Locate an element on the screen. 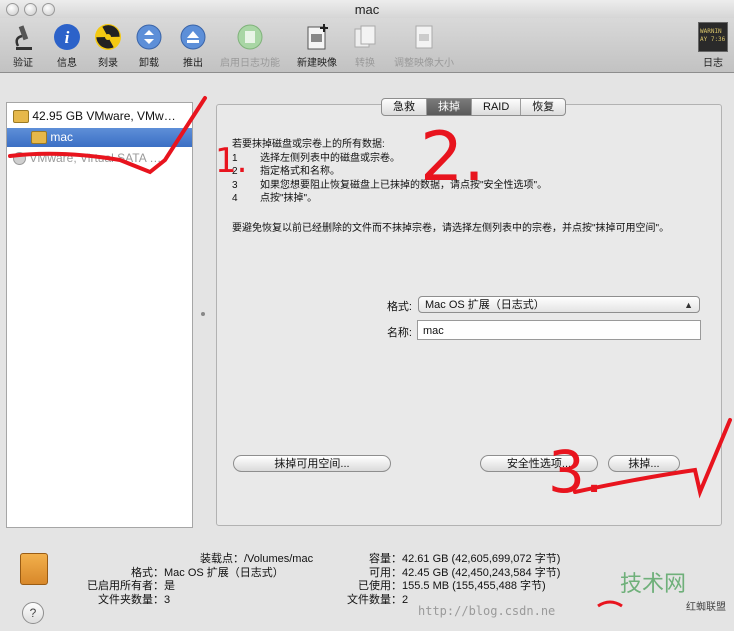 The image size is (734, 631). unmount-button: 卸载 is located at coordinates (149, 45).